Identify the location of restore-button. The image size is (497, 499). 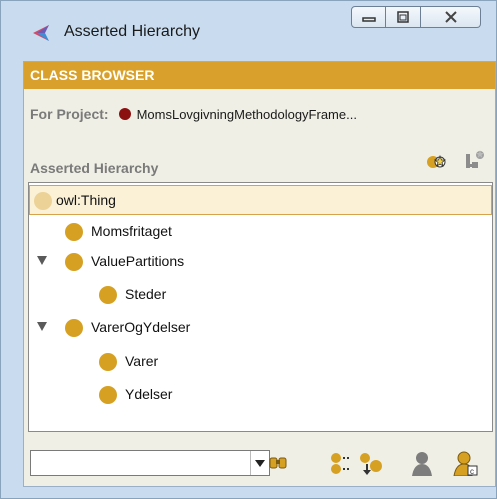
(403, 17).